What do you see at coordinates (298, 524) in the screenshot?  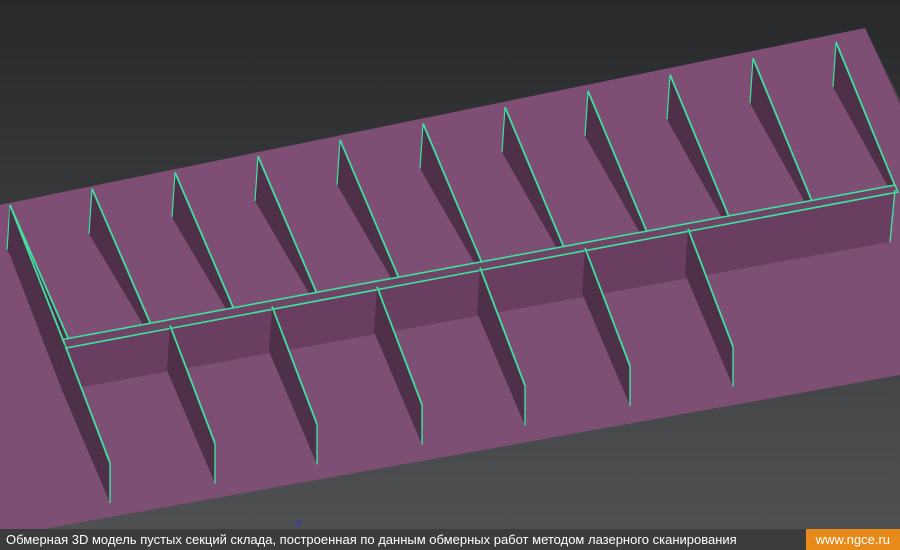 I see `axis-indicator: z` at bounding box center [298, 524].